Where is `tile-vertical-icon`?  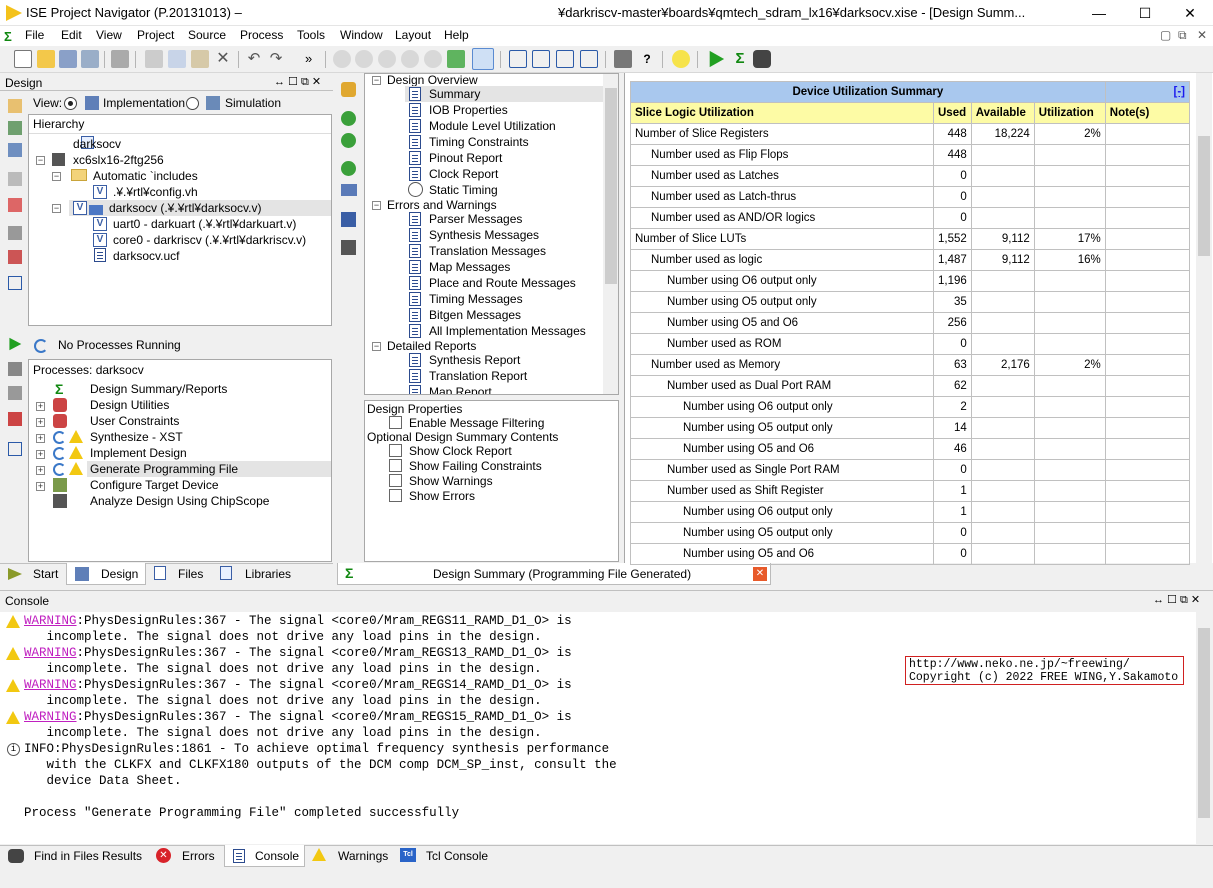
tile-vertical-icon is located at coordinates (565, 59).